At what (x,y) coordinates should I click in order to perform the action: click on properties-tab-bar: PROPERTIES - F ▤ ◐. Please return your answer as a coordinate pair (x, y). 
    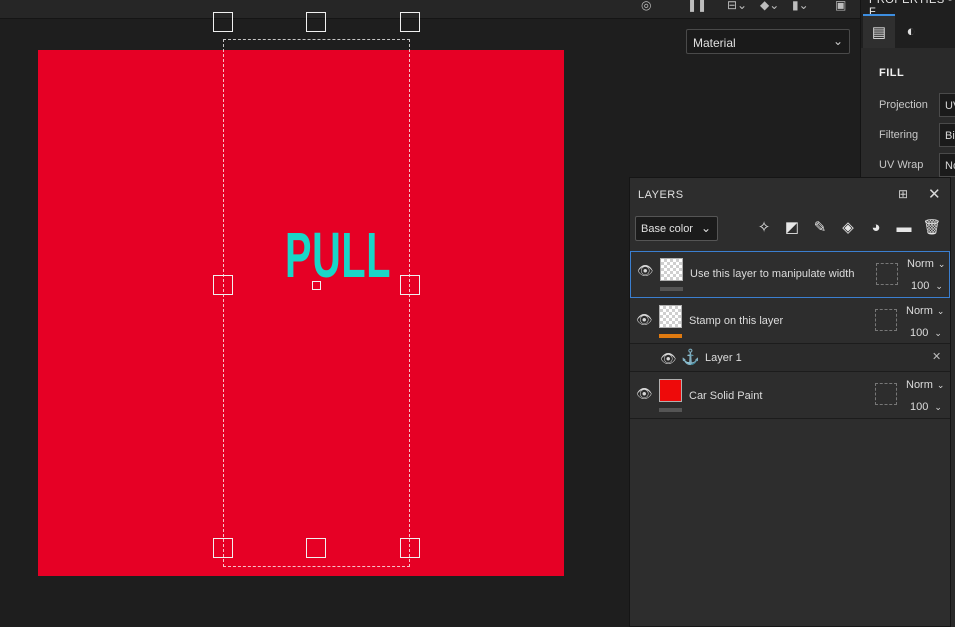
    Looking at the image, I should click on (908, 24).